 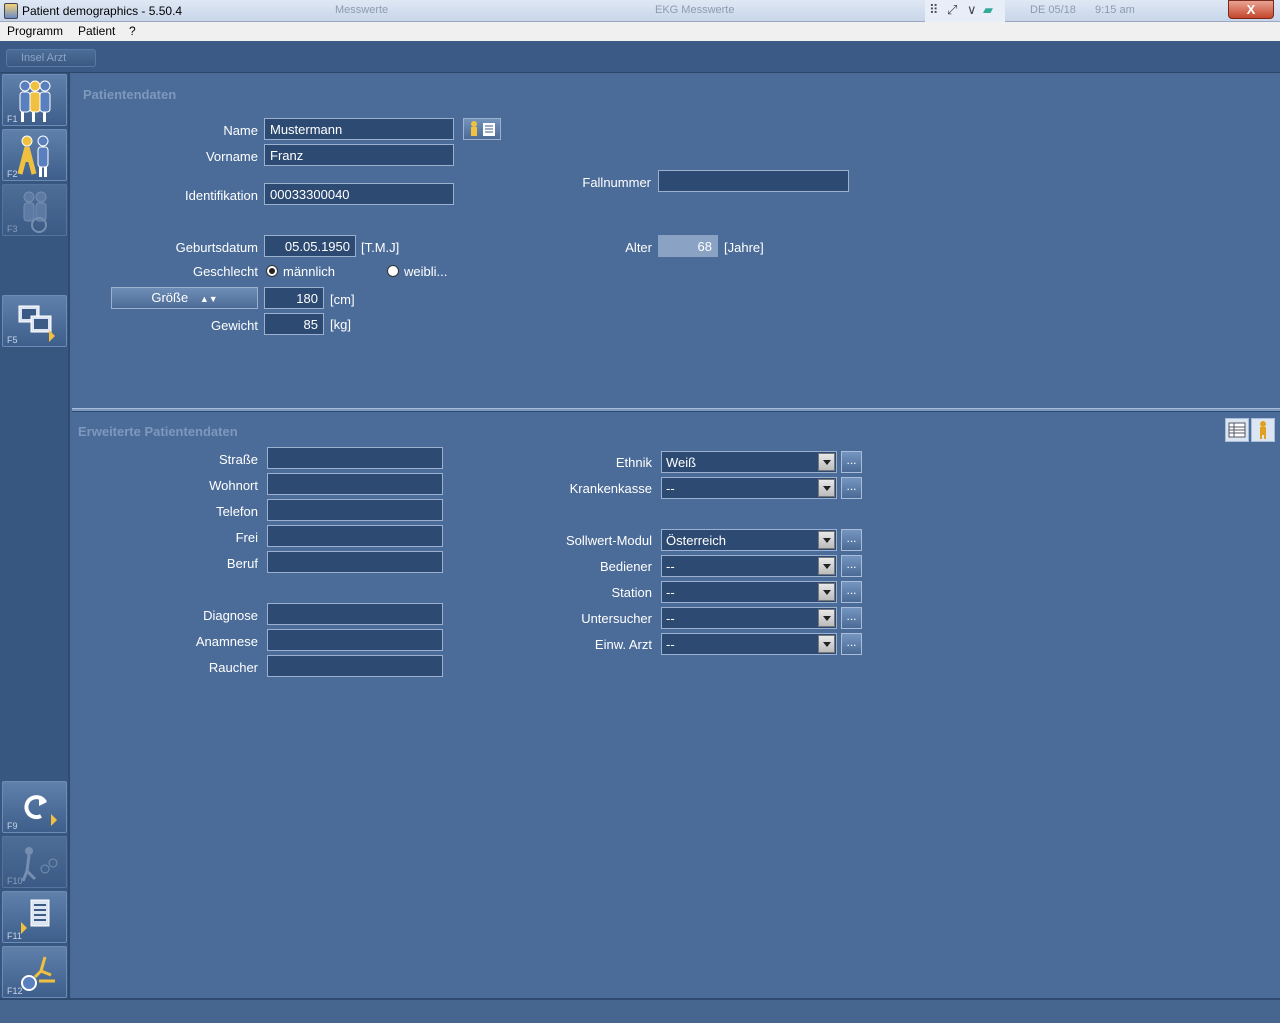 What do you see at coordinates (988, 10) in the screenshot?
I see `chat-icon: ▰` at bounding box center [988, 10].